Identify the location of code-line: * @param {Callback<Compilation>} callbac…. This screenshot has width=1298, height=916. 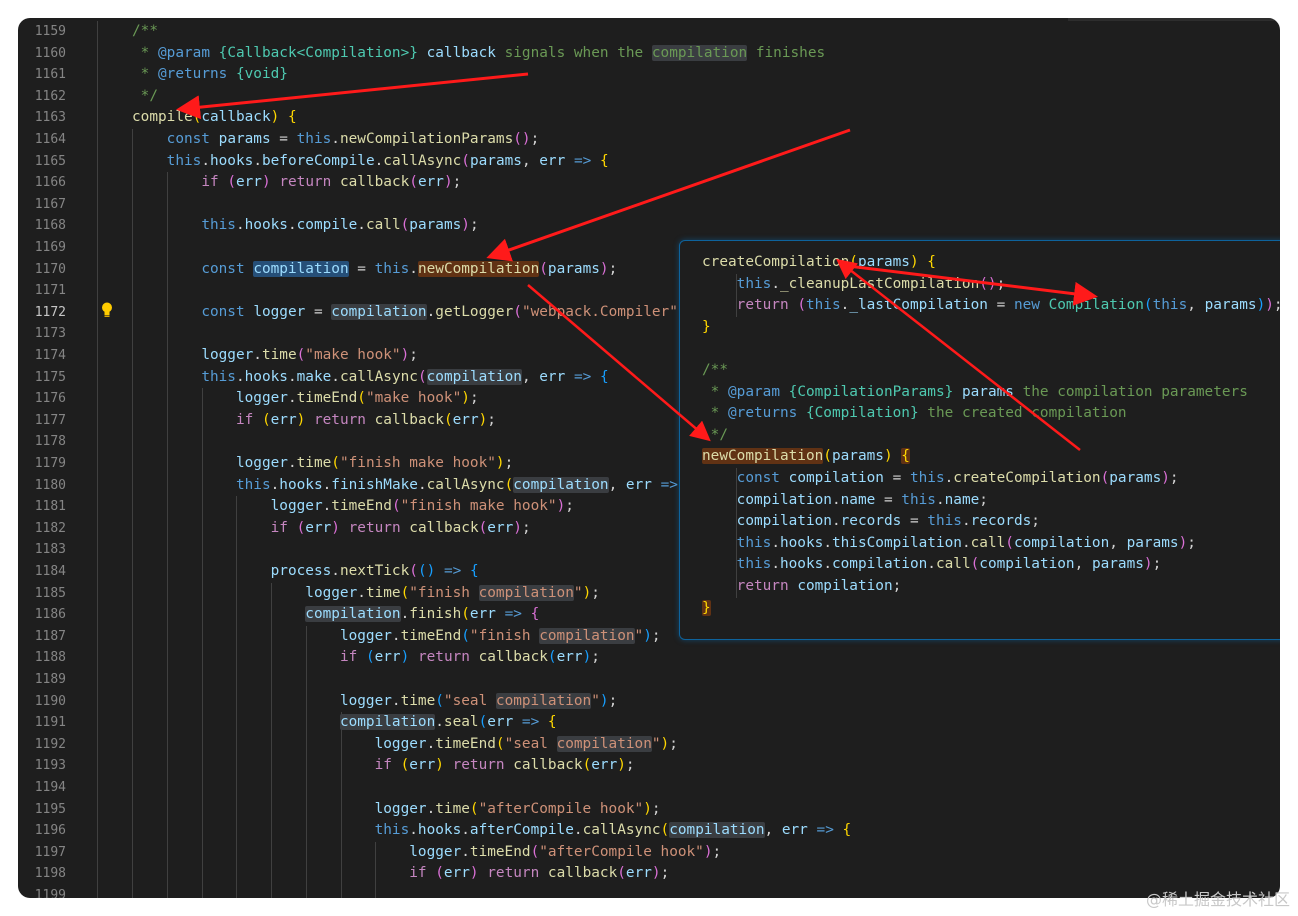
(478, 54).